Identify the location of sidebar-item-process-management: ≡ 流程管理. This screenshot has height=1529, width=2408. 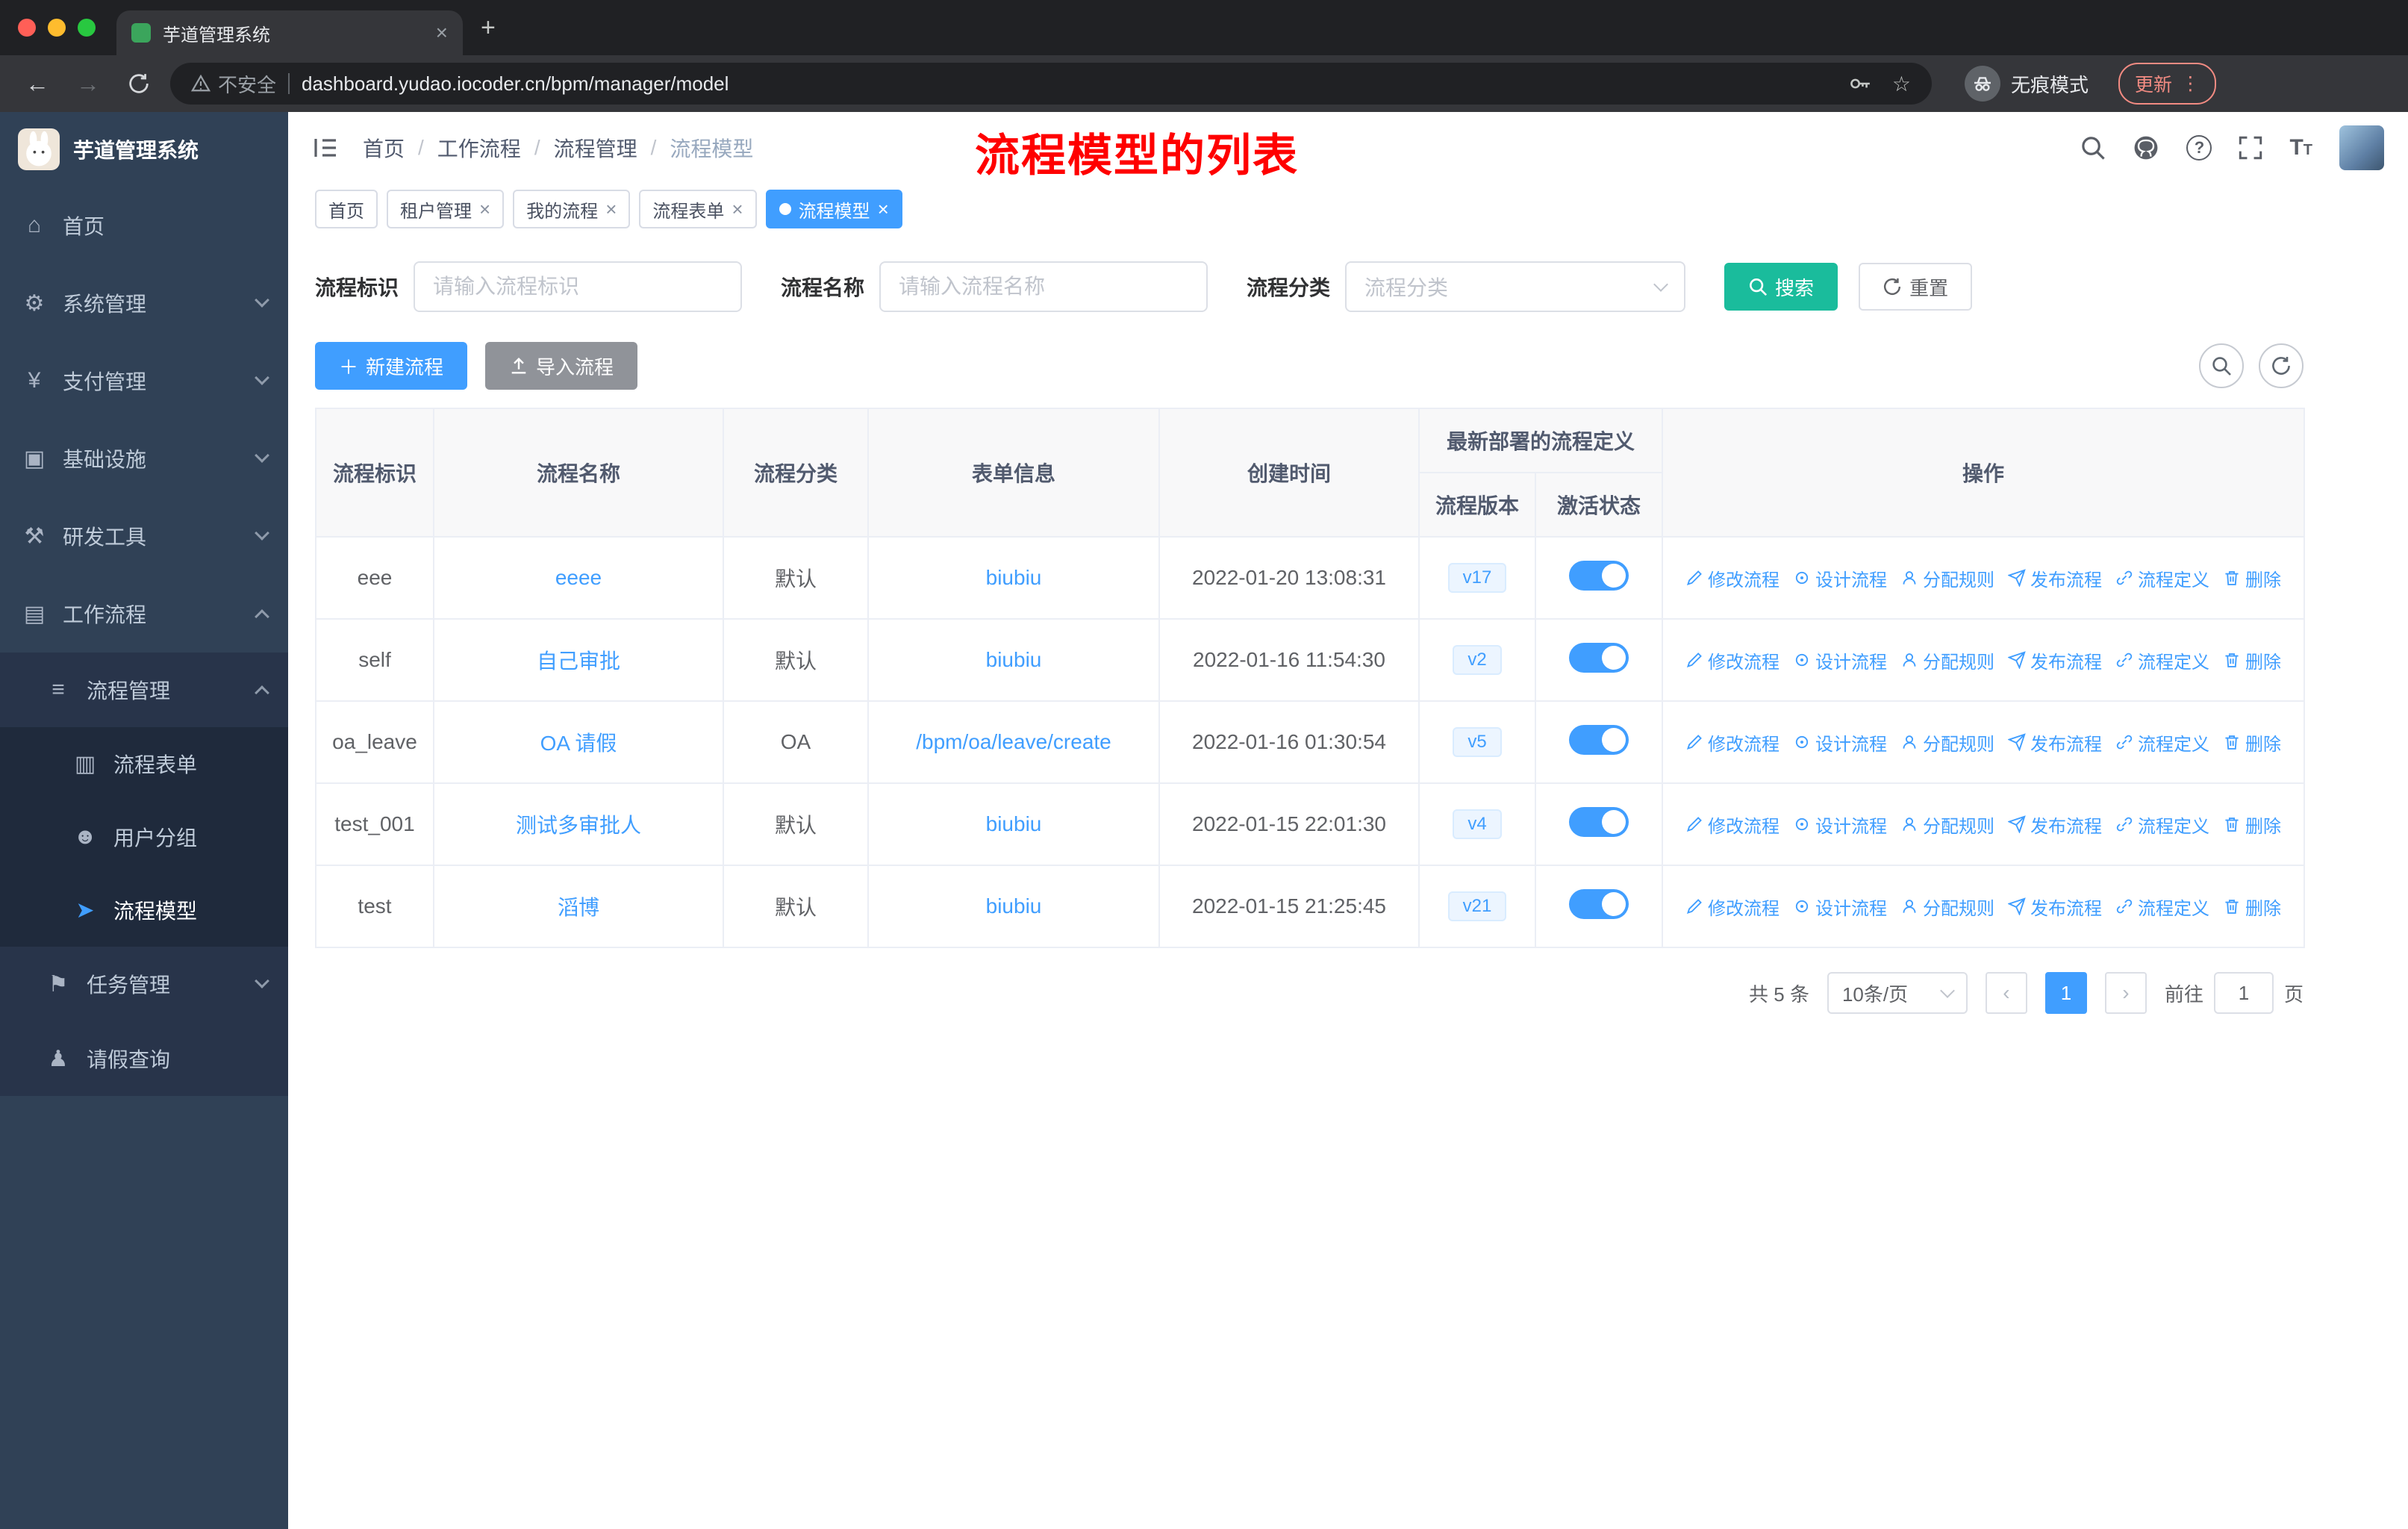
(144, 690).